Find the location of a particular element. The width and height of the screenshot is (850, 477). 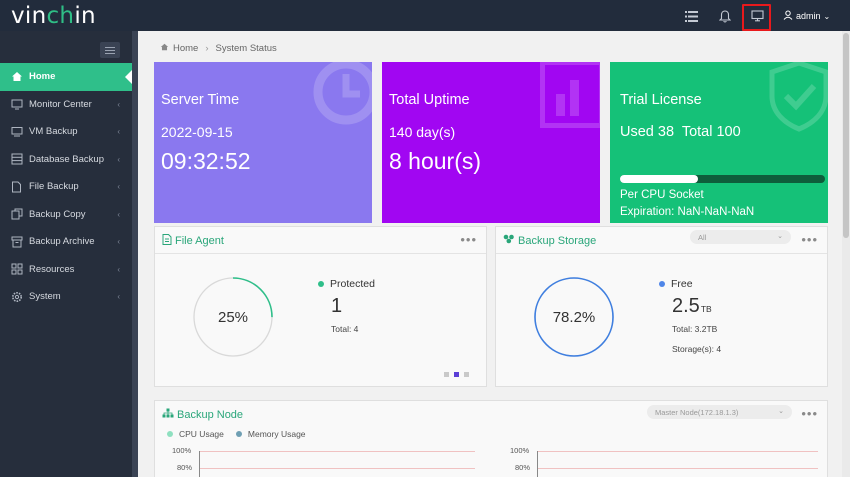

protected-legend: Protected is located at coordinates (346, 284).